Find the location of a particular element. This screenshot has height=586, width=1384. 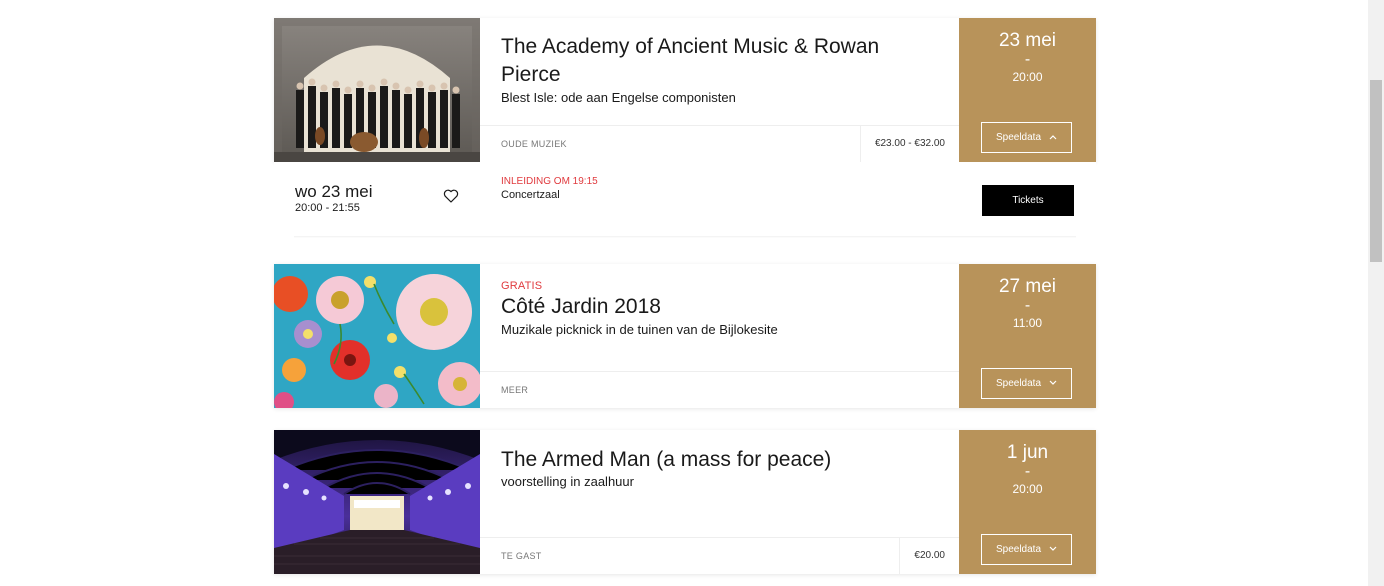

event-footer: MEER is located at coordinates (719, 389).